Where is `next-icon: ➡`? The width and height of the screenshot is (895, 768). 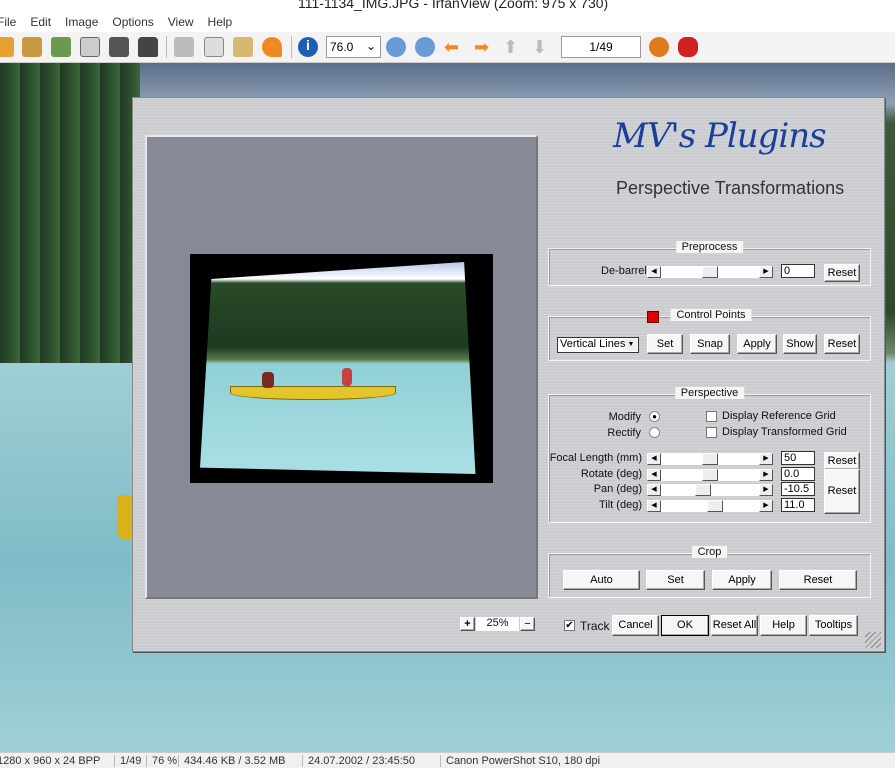 next-icon: ➡ is located at coordinates (484, 47).